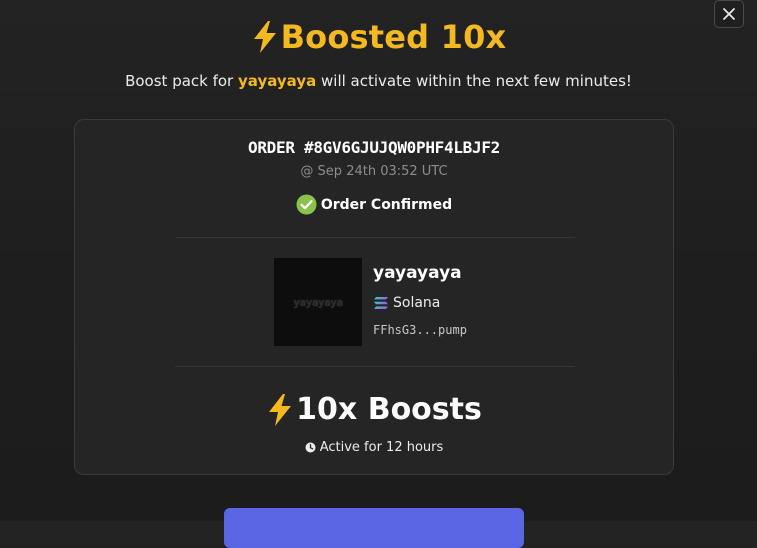  Describe the element at coordinates (417, 273) in the screenshot. I see `token-name: yayayaya` at that location.